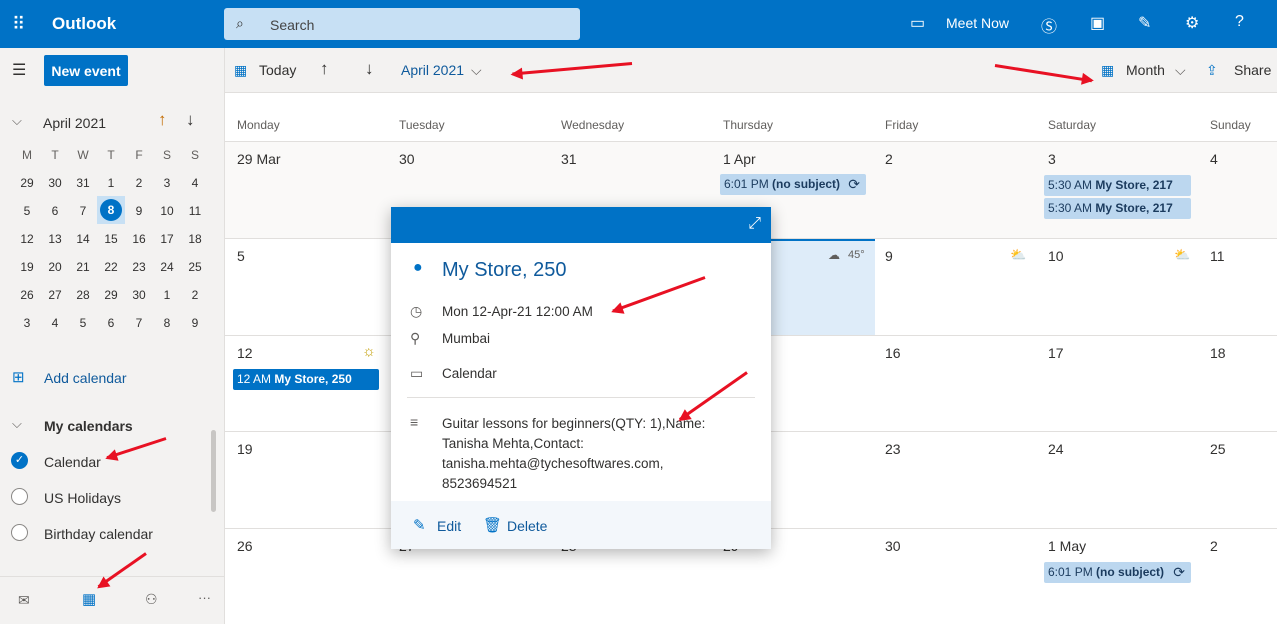 This screenshot has height=624, width=1277. Describe the element at coordinates (17, 424) in the screenshot. I see `my-calendars-chevron-icon: ⌵` at that location.